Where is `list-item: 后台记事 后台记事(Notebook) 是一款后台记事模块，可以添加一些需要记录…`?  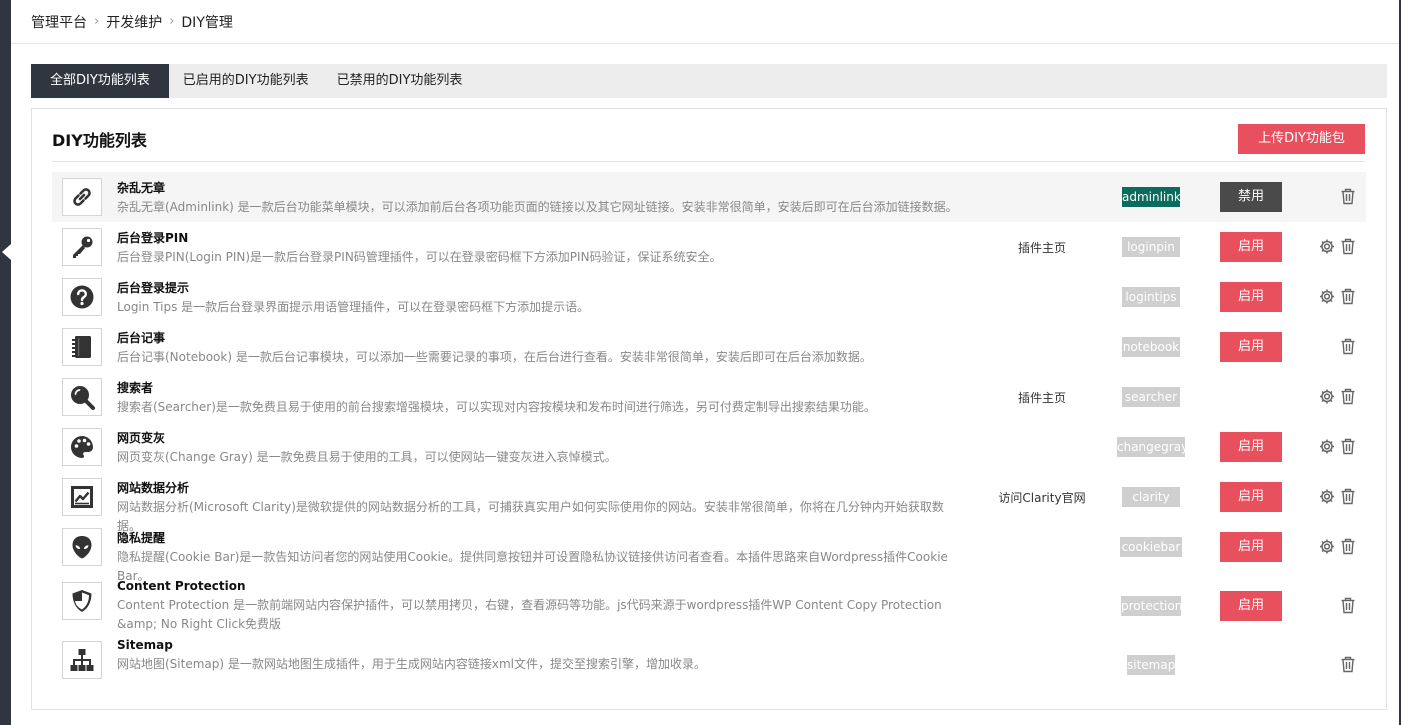 list-item: 后台记事 后台记事(Notebook) 是一款后台记事模块，可以添加一些需要记录… is located at coordinates (709, 347).